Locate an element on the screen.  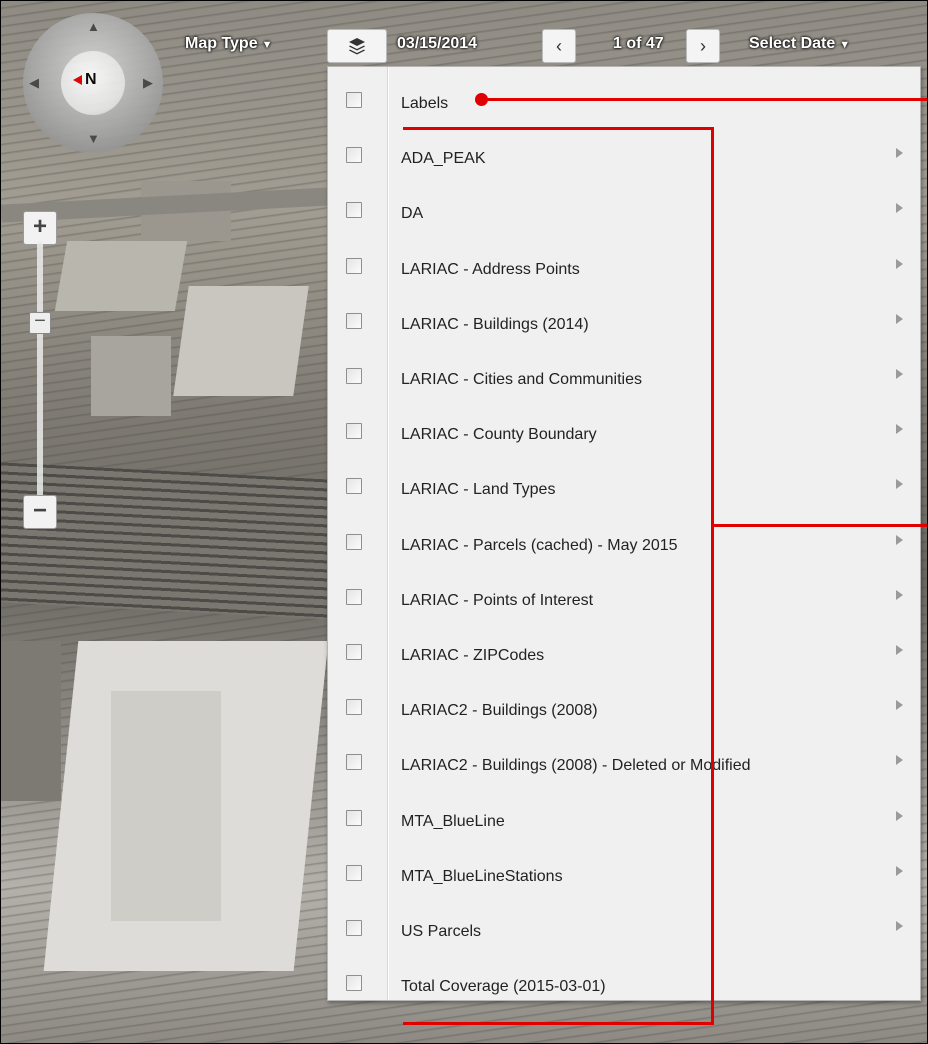
map-railway is located at coordinates (166, 541).